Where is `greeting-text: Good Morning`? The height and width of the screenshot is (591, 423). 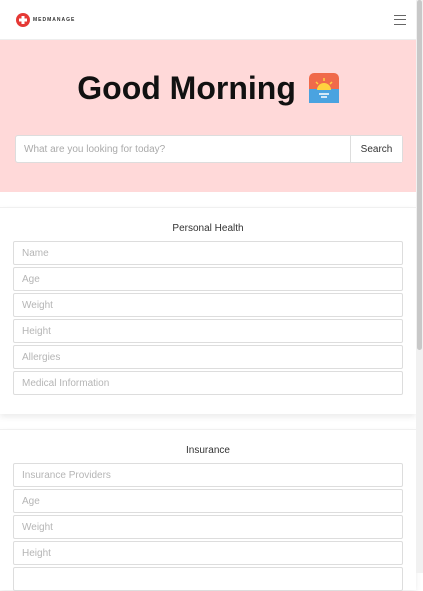
greeting-text: Good Morning is located at coordinates (186, 88).